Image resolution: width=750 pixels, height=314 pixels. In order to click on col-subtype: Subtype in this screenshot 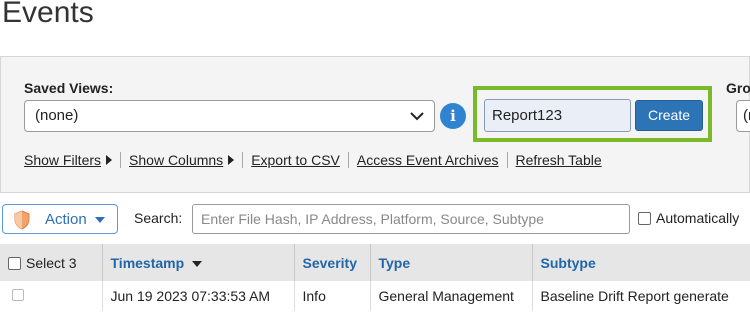, I will do `click(641, 262)`.